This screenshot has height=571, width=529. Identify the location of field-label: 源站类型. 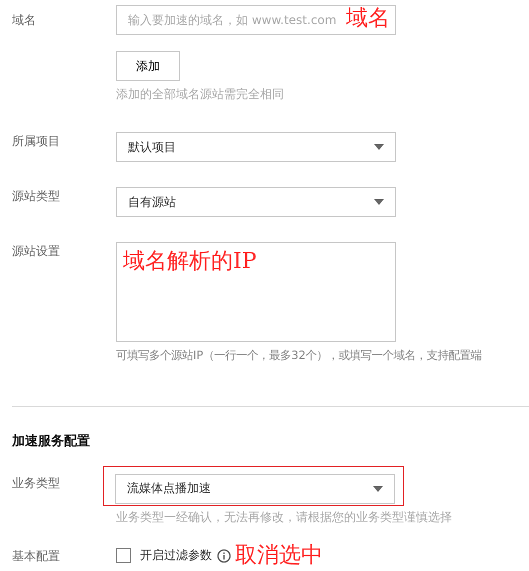
(36, 196).